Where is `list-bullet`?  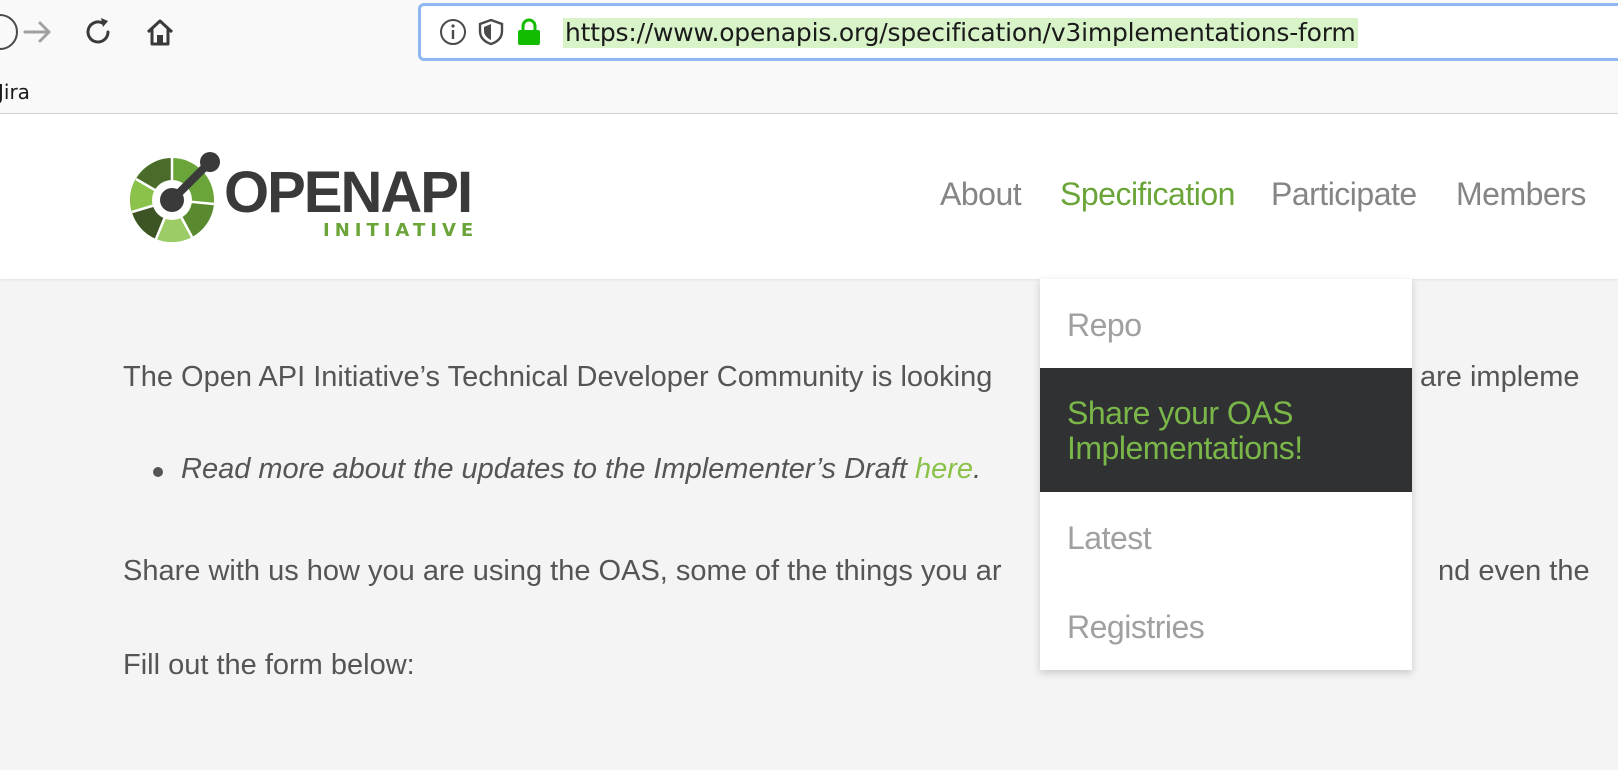
list-bullet is located at coordinates (158, 472).